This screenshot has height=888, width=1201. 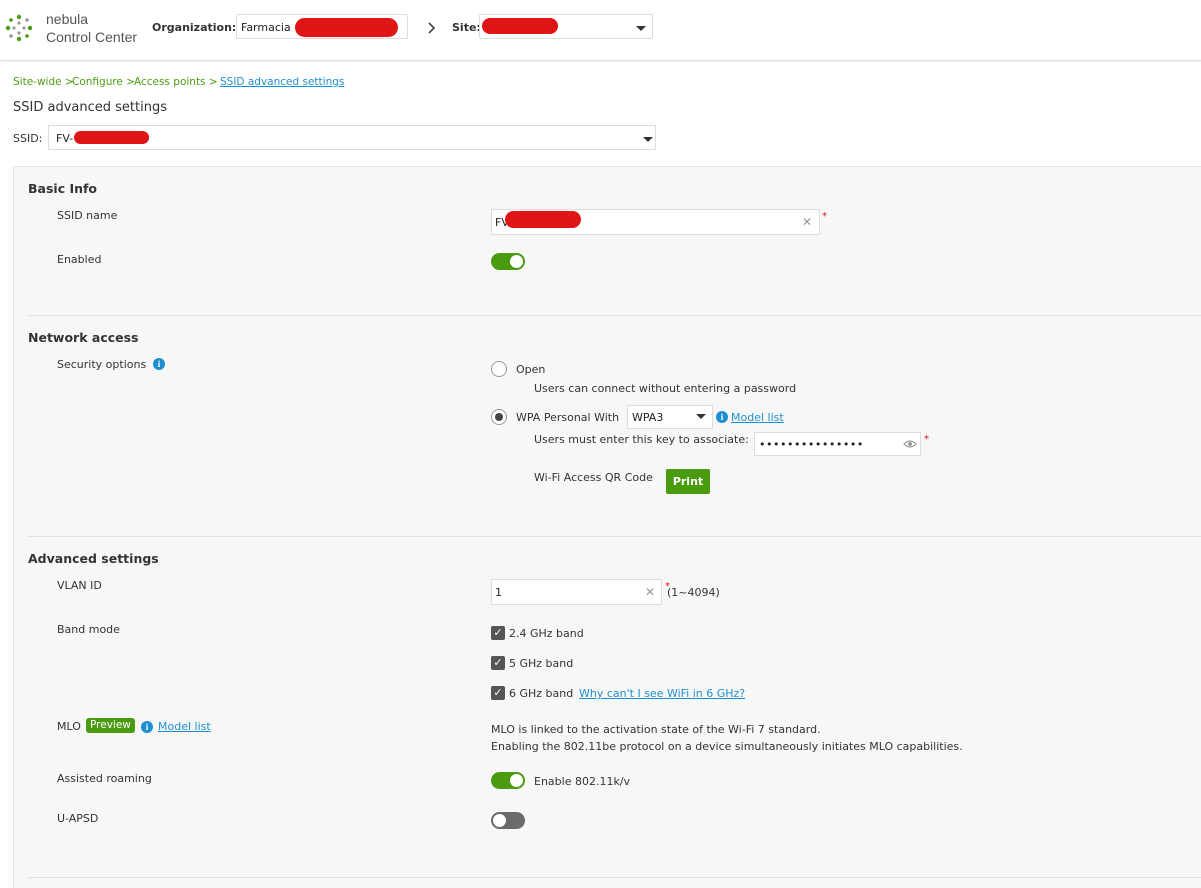 What do you see at coordinates (266, 27) in the screenshot?
I see `organization-value: Farmacia` at bounding box center [266, 27].